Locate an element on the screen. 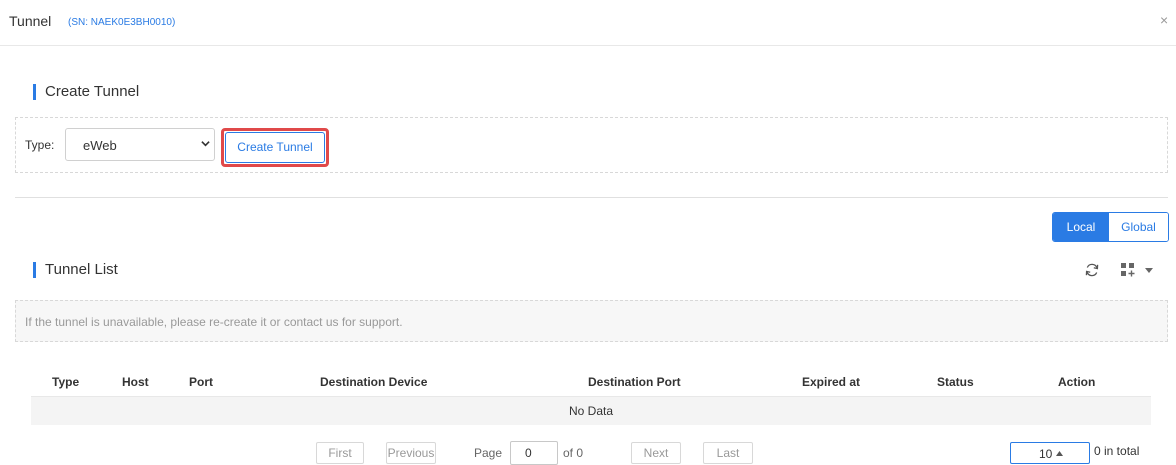 The width and height of the screenshot is (1176, 465). create-tunnel-form: Type: eWeb Create Tunnel is located at coordinates (591, 145).